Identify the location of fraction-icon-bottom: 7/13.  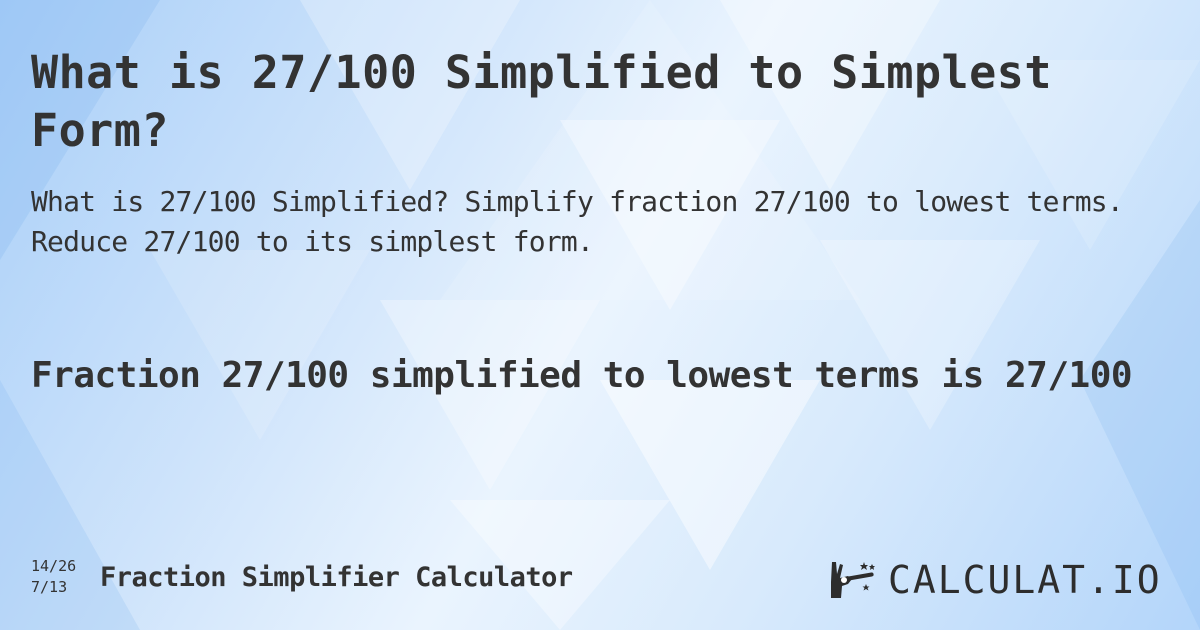
(49, 587).